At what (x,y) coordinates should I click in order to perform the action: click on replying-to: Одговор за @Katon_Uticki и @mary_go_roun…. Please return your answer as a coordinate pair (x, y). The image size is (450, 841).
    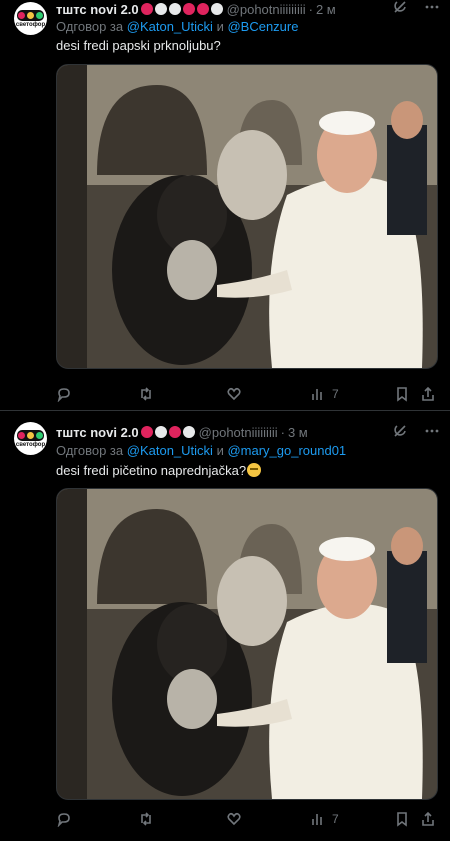
    Looking at the image, I should click on (201, 450).